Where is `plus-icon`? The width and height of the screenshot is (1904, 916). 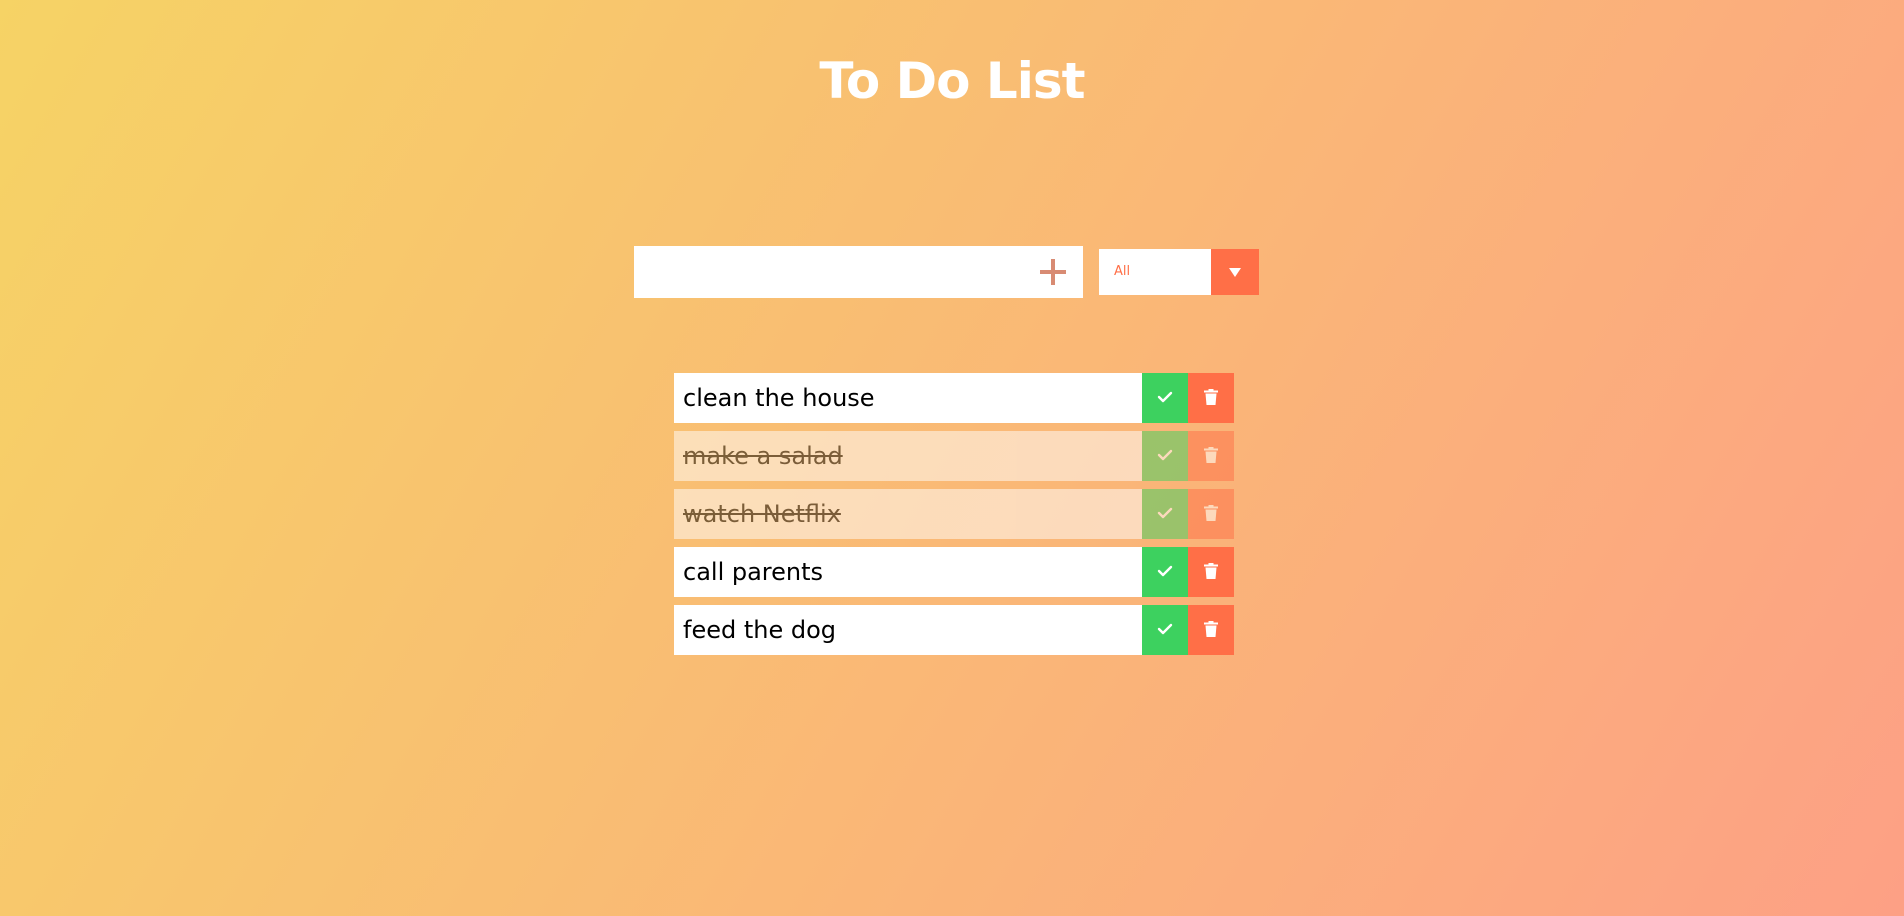 plus-icon is located at coordinates (1053, 272).